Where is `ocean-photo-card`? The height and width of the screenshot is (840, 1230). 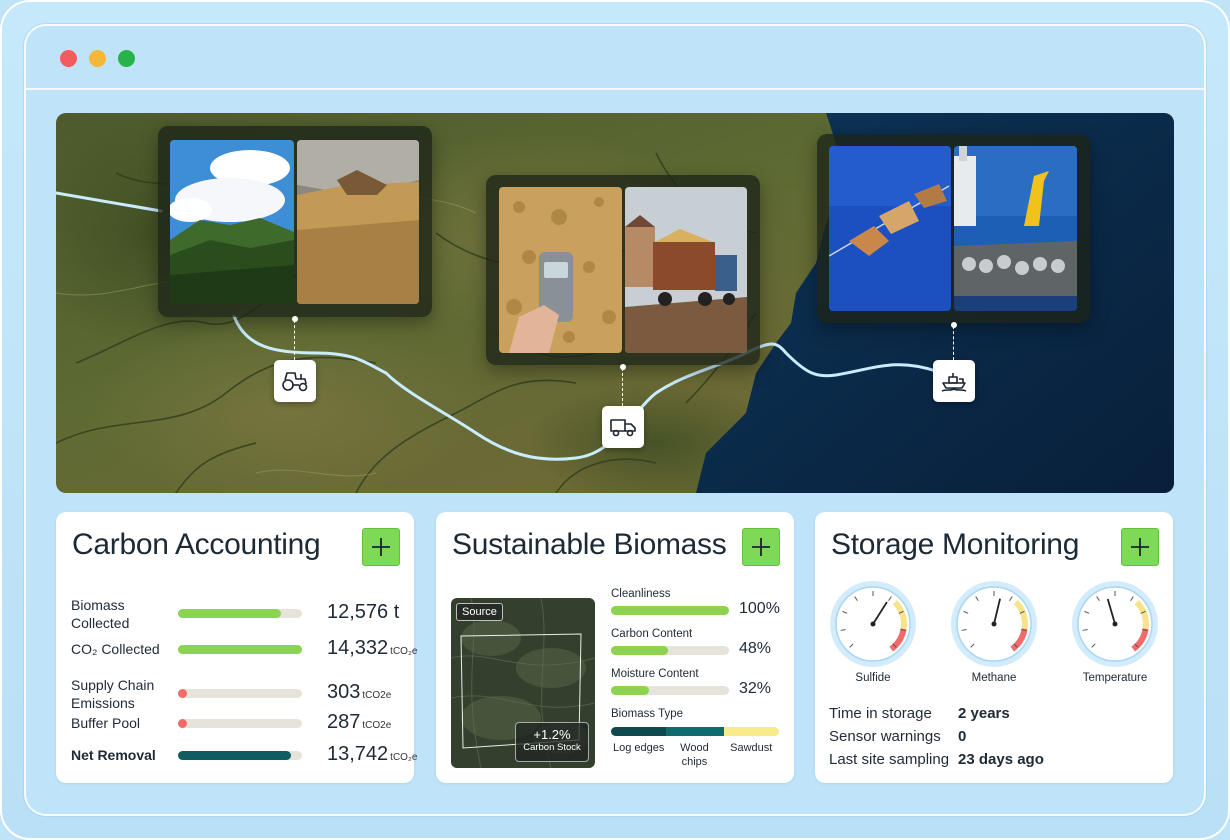 ocean-photo-card is located at coordinates (953, 228).